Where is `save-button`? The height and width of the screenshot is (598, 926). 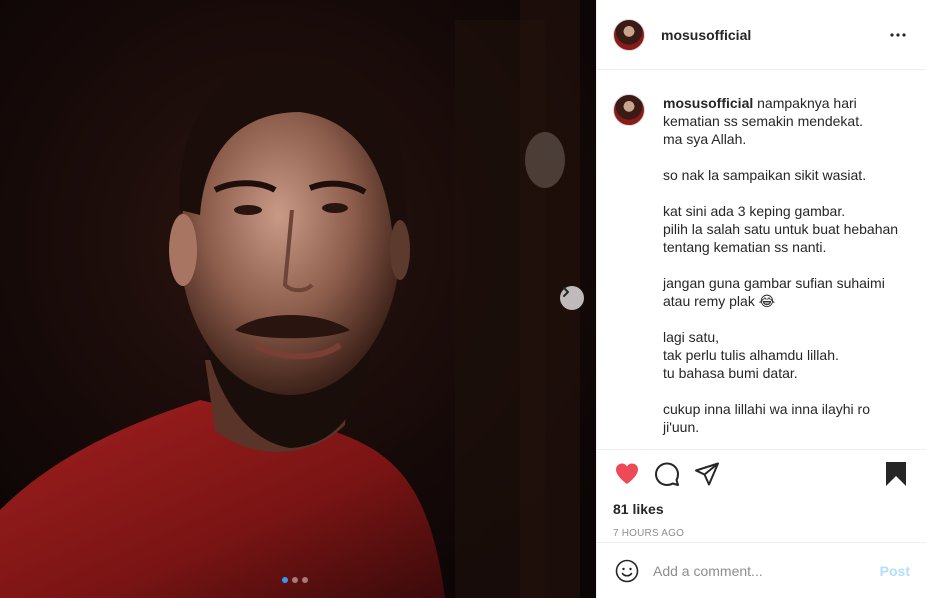 save-button is located at coordinates (896, 474).